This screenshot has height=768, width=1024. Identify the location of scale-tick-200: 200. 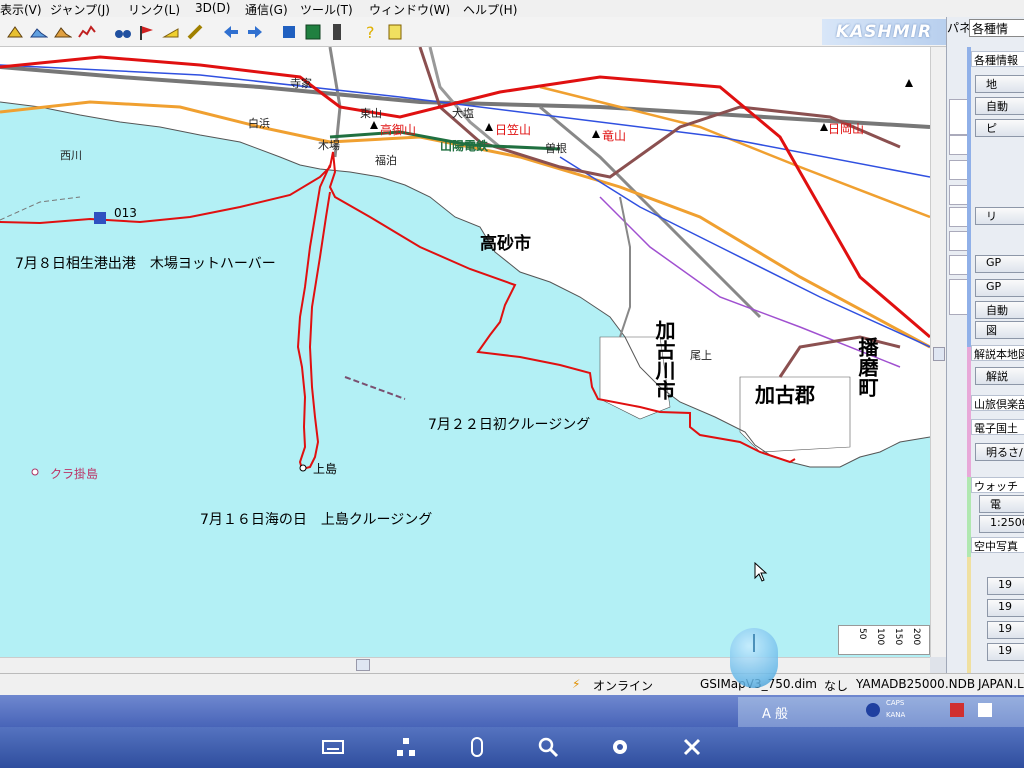
(916, 637).